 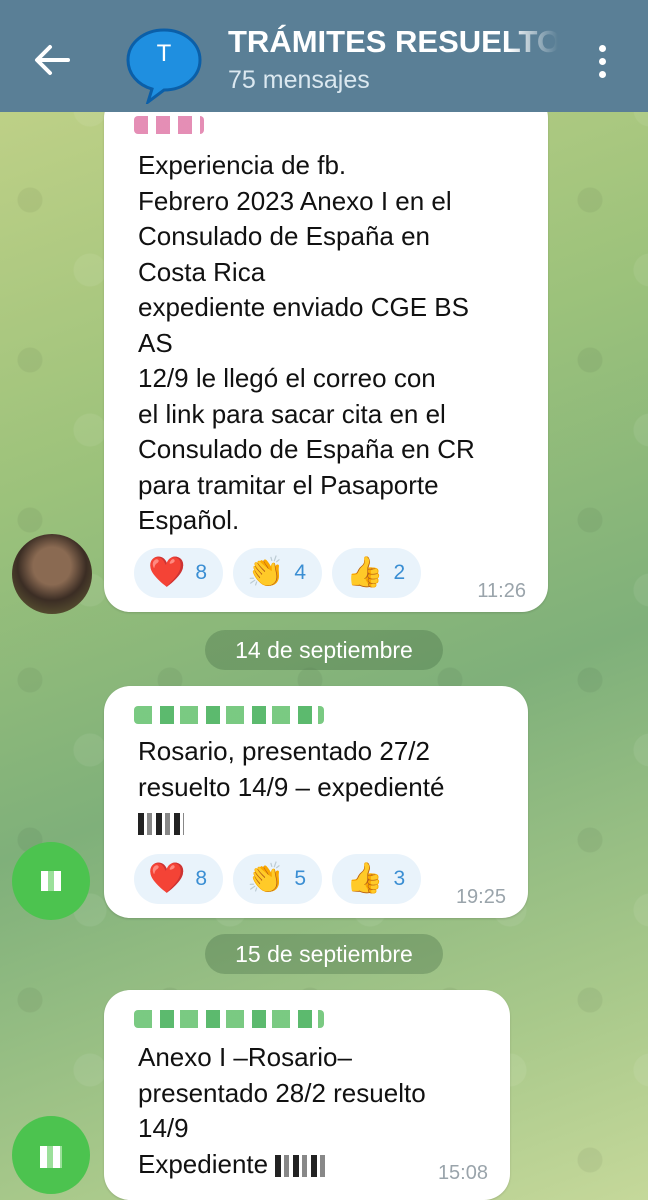 I want to click on reaction-thumbs-up: 👍 3, so click(x=377, y=879).